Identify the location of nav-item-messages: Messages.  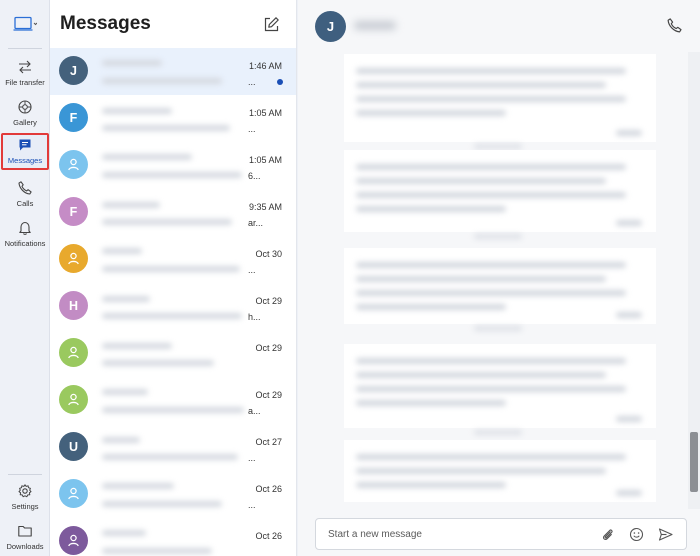
(25, 151).